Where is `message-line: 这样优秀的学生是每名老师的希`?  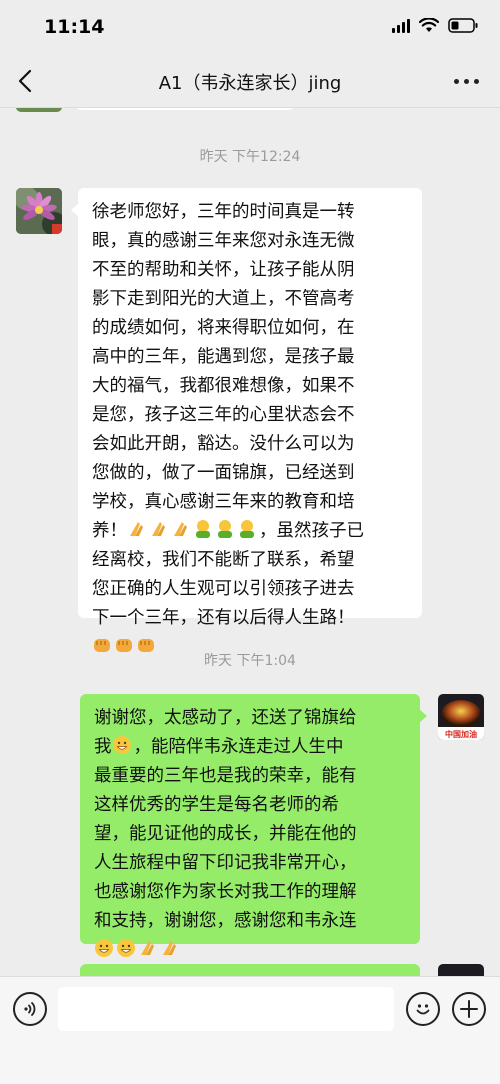
message-line: 这样优秀的学生是每名老师的希 is located at coordinates (216, 805).